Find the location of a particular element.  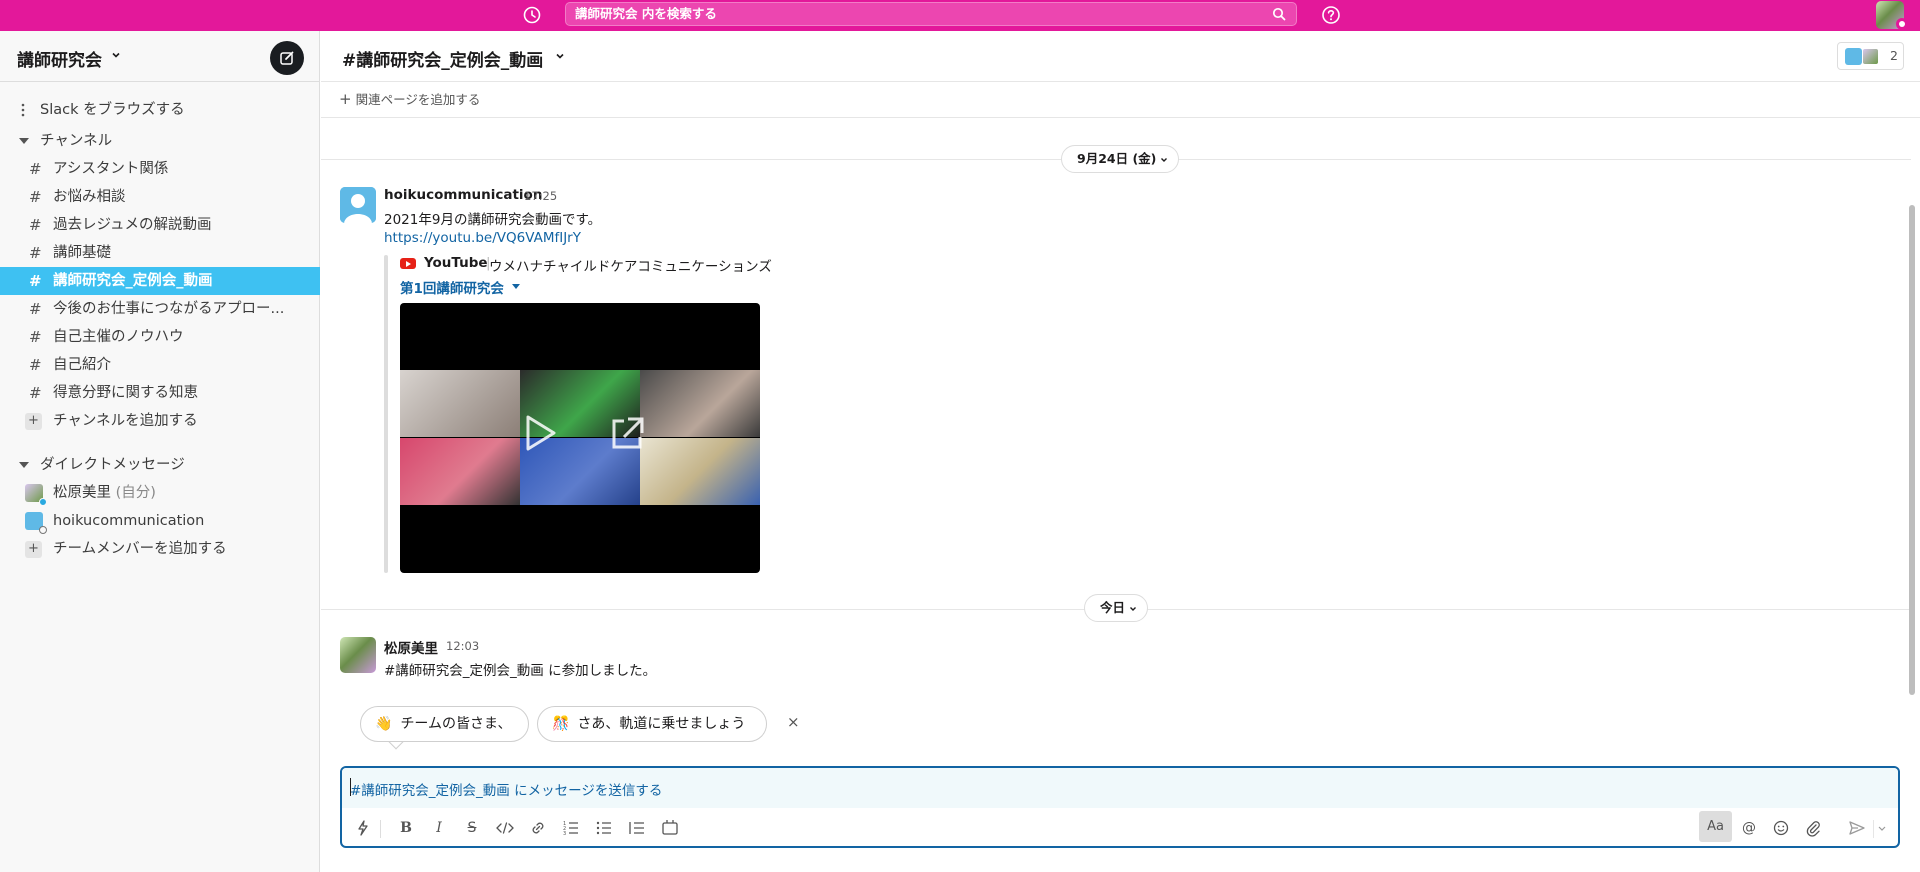

dm-item-self: 松原美里 (自分) is located at coordinates (160, 493).